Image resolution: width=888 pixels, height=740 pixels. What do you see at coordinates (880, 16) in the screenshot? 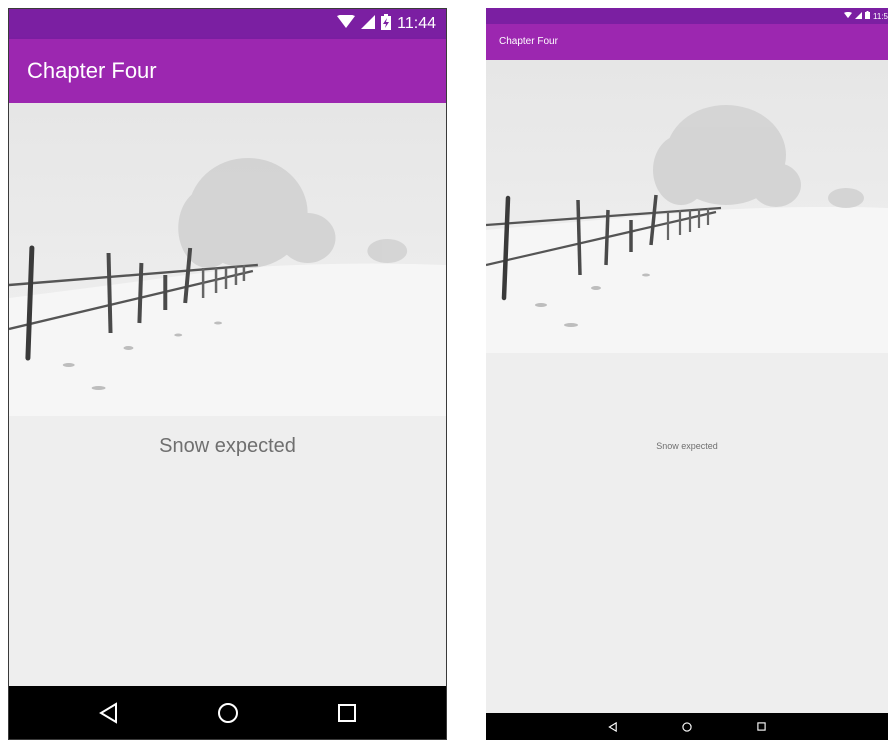
I see `status-time: 11:5` at bounding box center [880, 16].